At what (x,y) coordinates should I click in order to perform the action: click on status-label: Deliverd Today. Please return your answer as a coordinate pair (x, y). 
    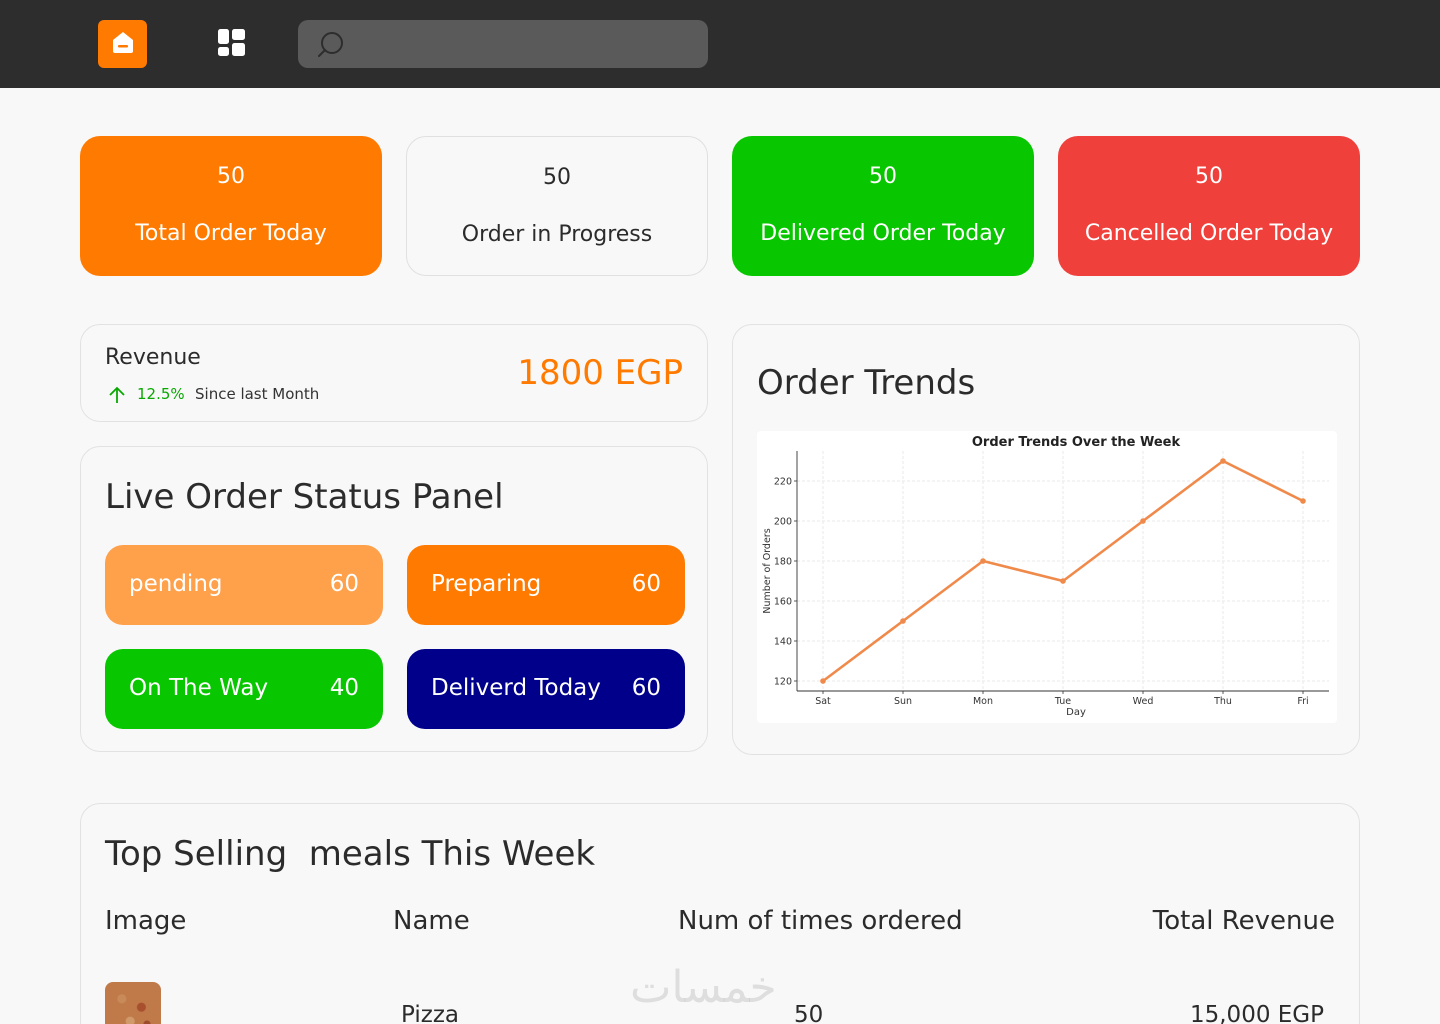
    Looking at the image, I should click on (516, 688).